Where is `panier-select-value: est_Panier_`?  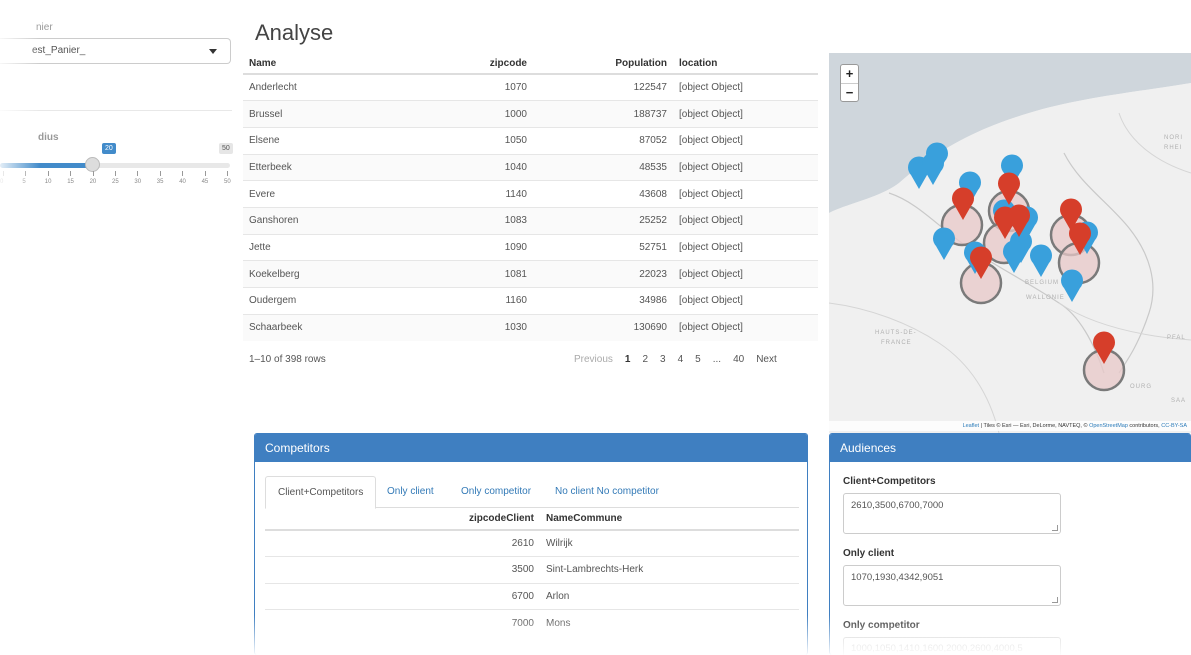
panier-select-value: est_Panier_ is located at coordinates (59, 50).